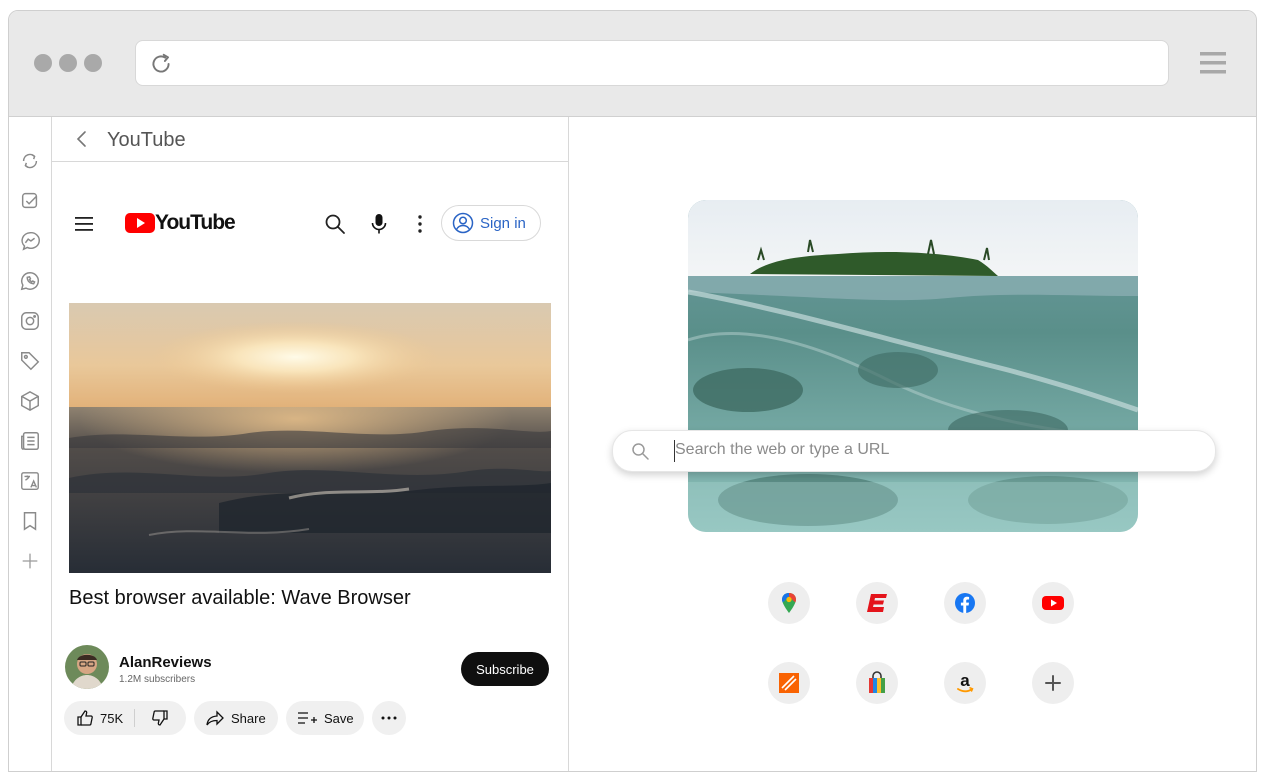  I want to click on youtube-logo-text: YouTube, so click(195, 223).